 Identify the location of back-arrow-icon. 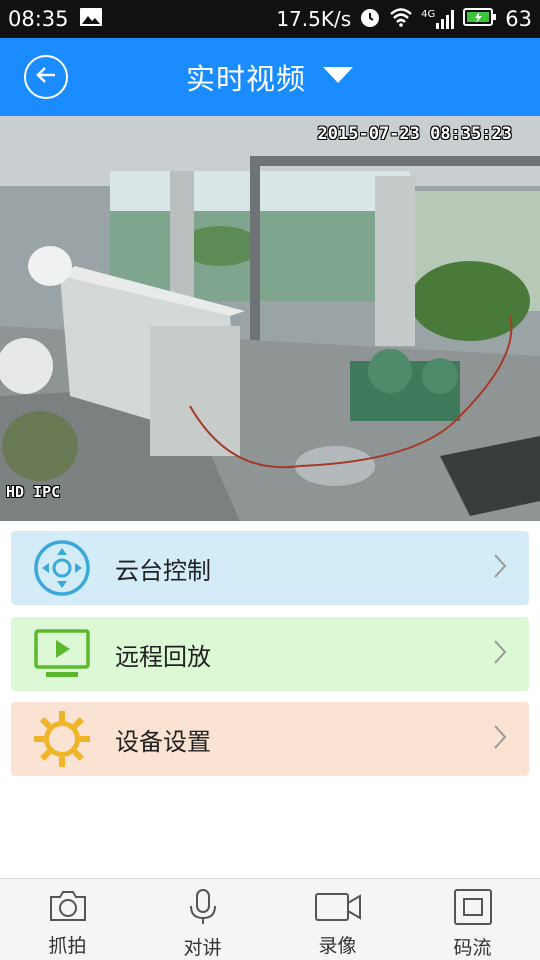
(46, 77).